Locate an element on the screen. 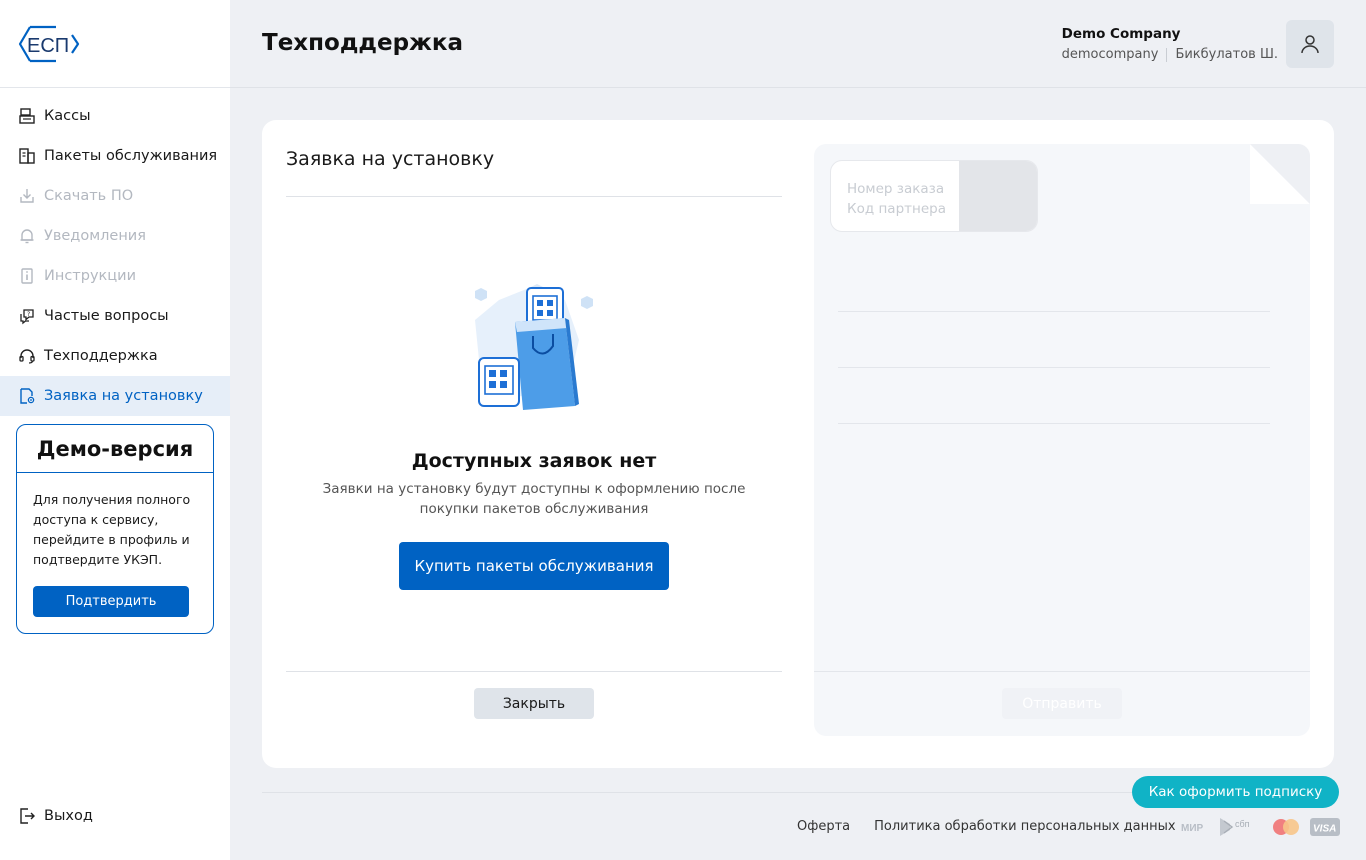  sidebar-item-instructions: Инструкции is located at coordinates (115, 276).